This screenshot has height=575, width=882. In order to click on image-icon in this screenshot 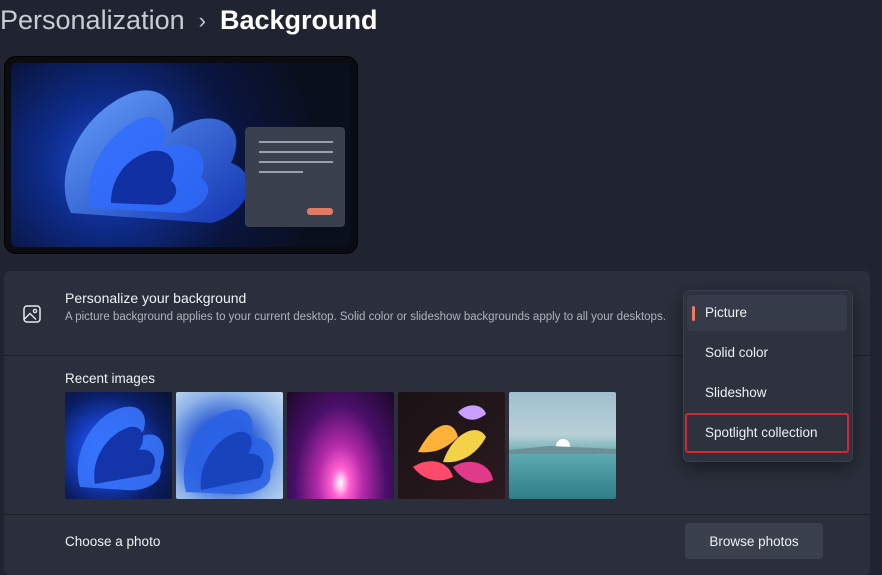, I will do `click(32, 314)`.